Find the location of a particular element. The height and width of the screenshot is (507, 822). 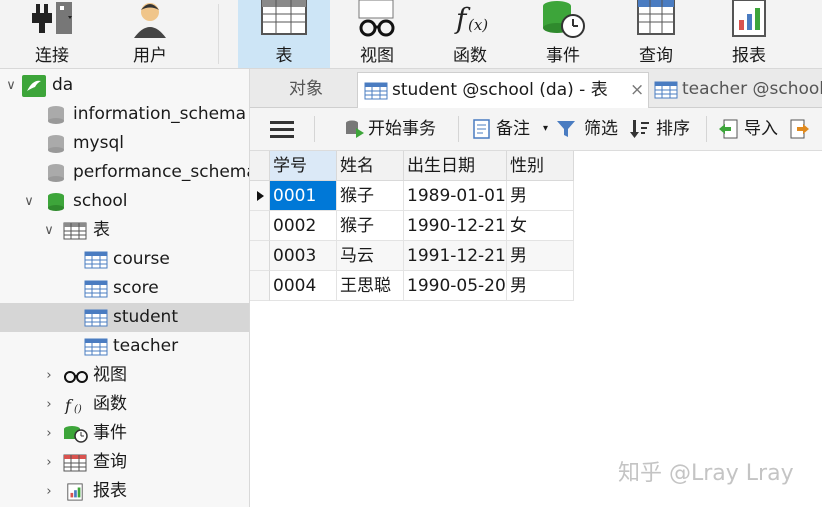

event-label: 事件 is located at coordinates (563, 56).